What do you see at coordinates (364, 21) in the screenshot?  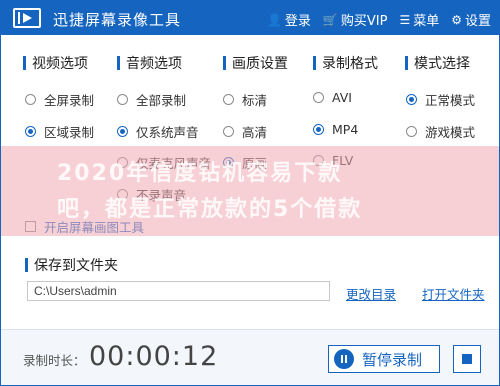 I see `buy-vip-label: 购买VIP` at bounding box center [364, 21].